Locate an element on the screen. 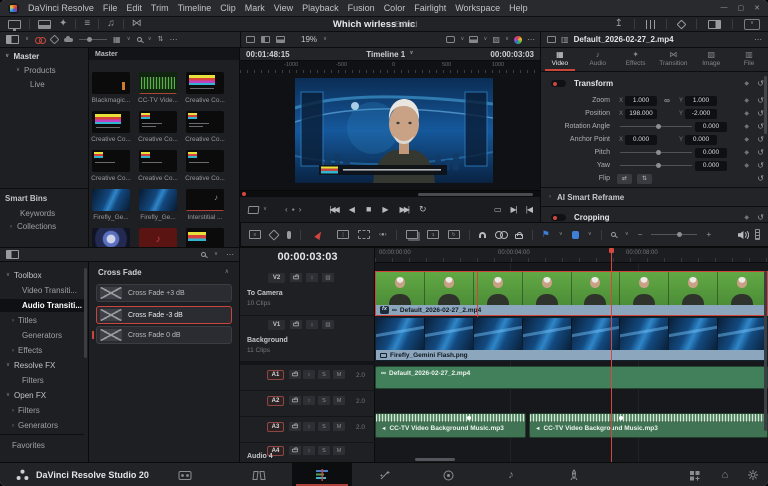 This screenshot has height=486, width=768. track-badge-a2: A2 is located at coordinates (275, 401).